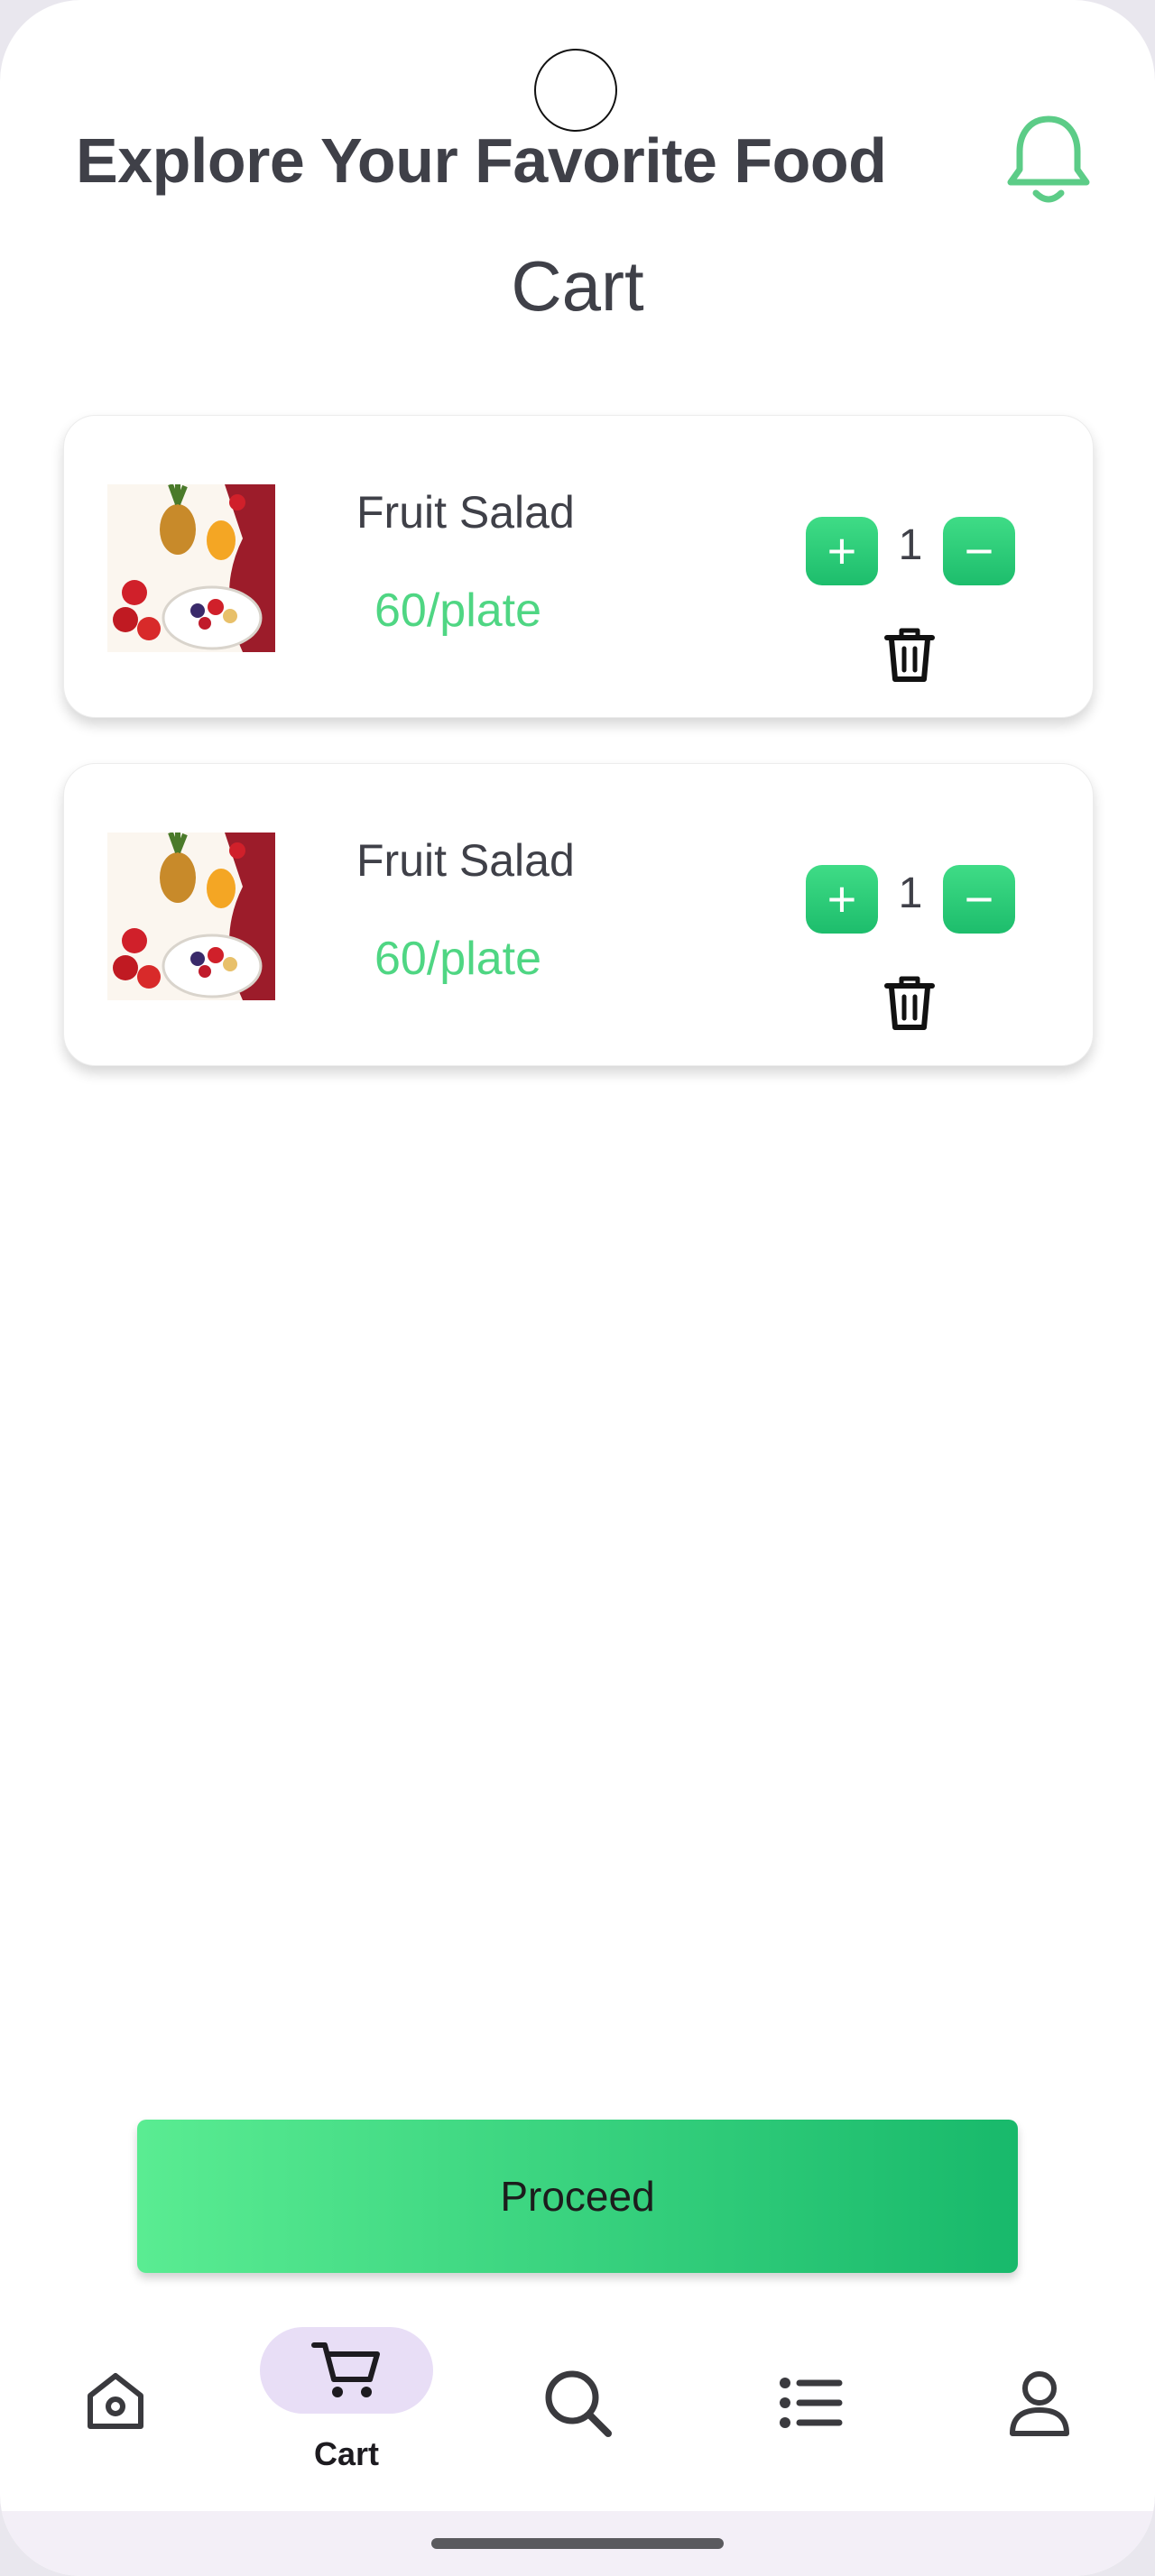  What do you see at coordinates (577, 2403) in the screenshot?
I see `search-icon` at bounding box center [577, 2403].